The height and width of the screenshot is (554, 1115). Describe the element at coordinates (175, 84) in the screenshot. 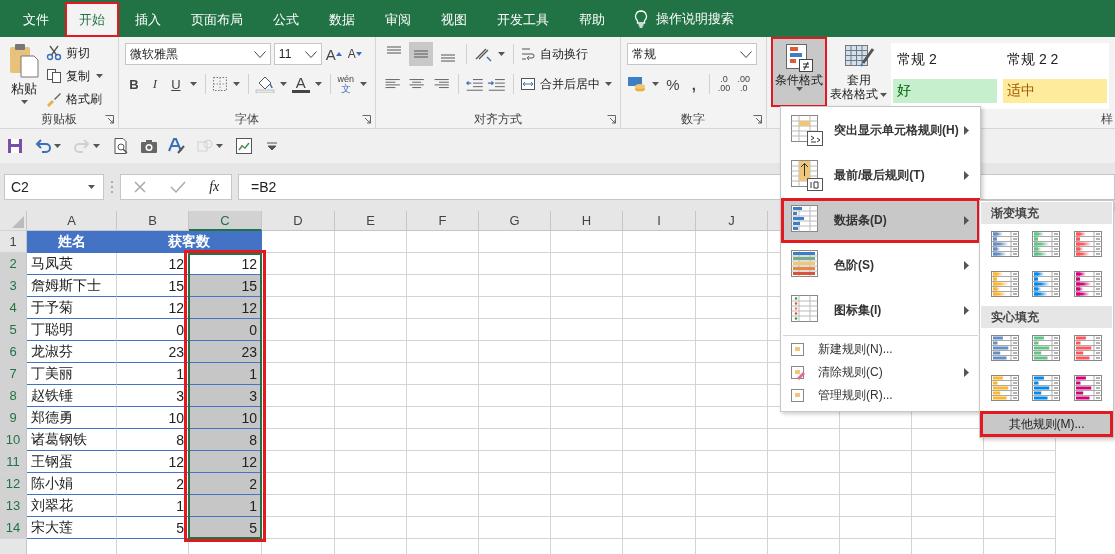

I see `underline-button: U` at that location.